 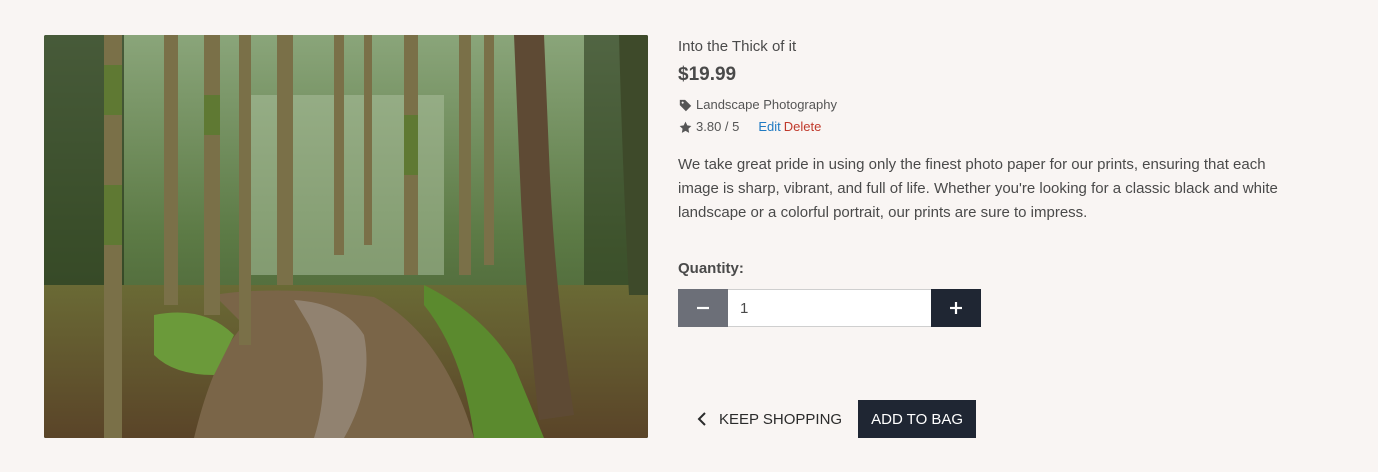 I want to click on quantity-stepper, so click(x=829, y=308).